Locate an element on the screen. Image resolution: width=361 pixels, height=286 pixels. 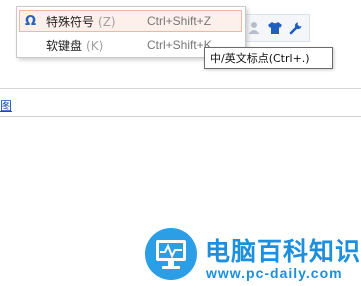
menu-item-accel-key: (Z) is located at coordinates (107, 21).